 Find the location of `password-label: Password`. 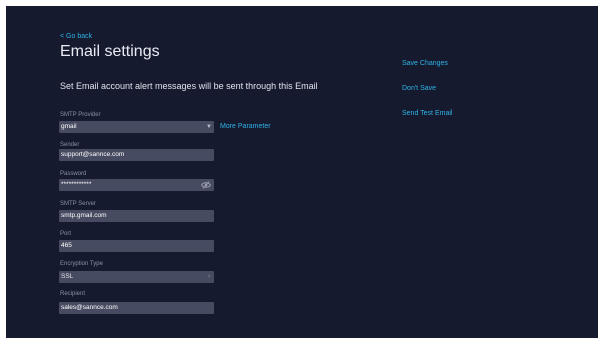

password-label: Password is located at coordinates (73, 174).